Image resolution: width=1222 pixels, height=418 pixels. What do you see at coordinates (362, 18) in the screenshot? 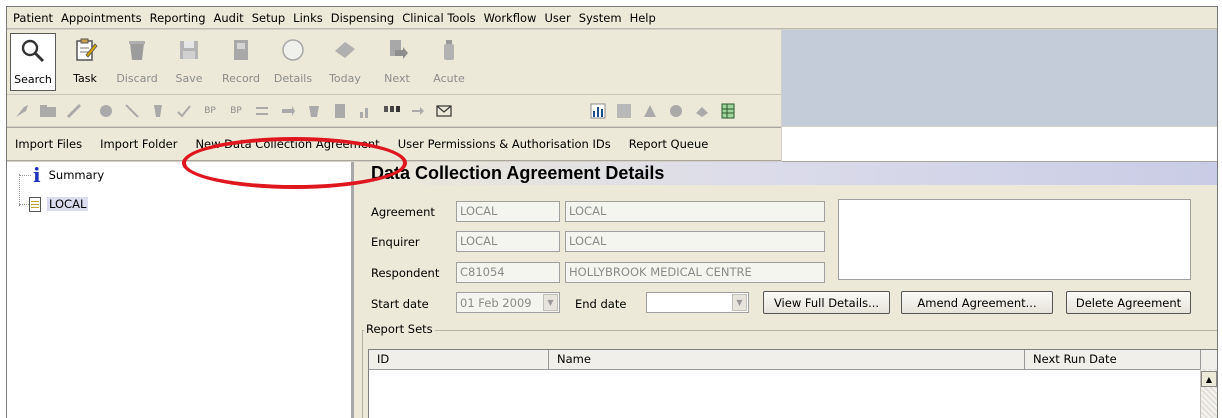
I see `menu-dispensing: Dispensing` at bounding box center [362, 18].